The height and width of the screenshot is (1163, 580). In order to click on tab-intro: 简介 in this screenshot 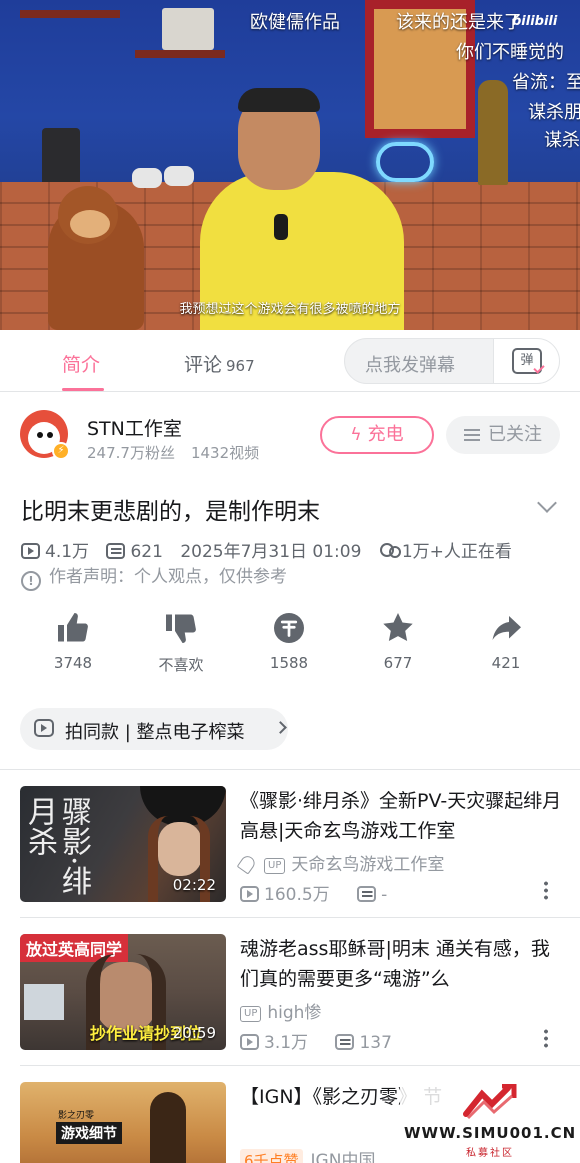, I will do `click(81, 363)`.